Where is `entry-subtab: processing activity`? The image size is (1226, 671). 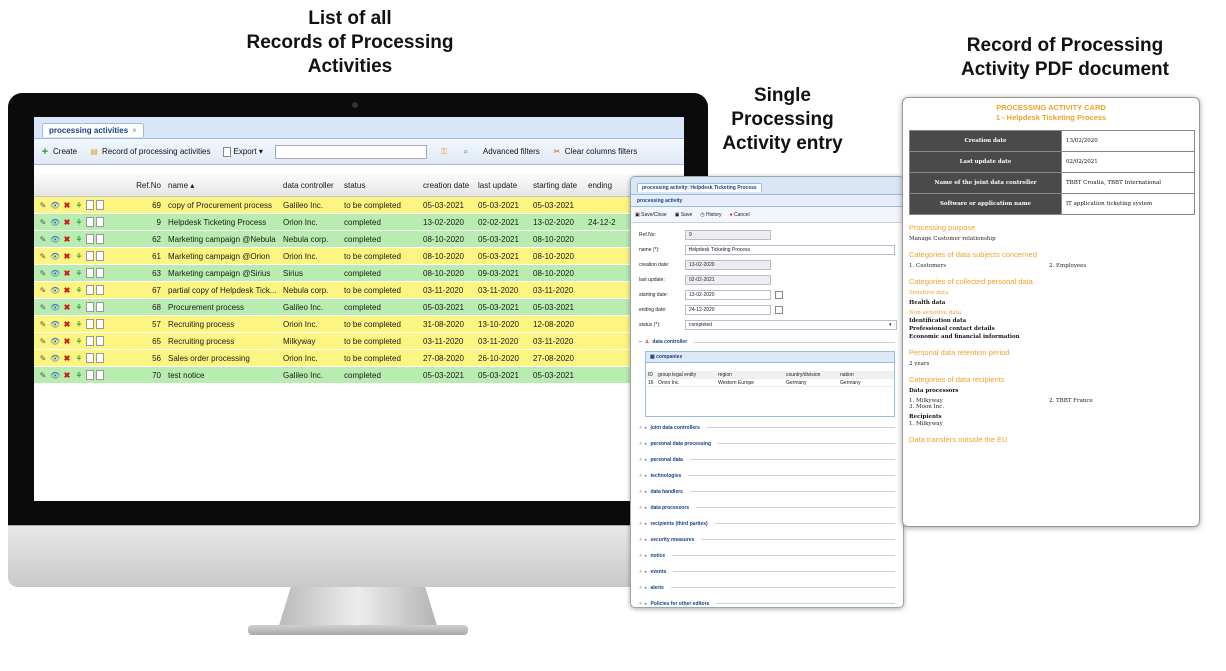 entry-subtab: processing activity is located at coordinates (767, 201).